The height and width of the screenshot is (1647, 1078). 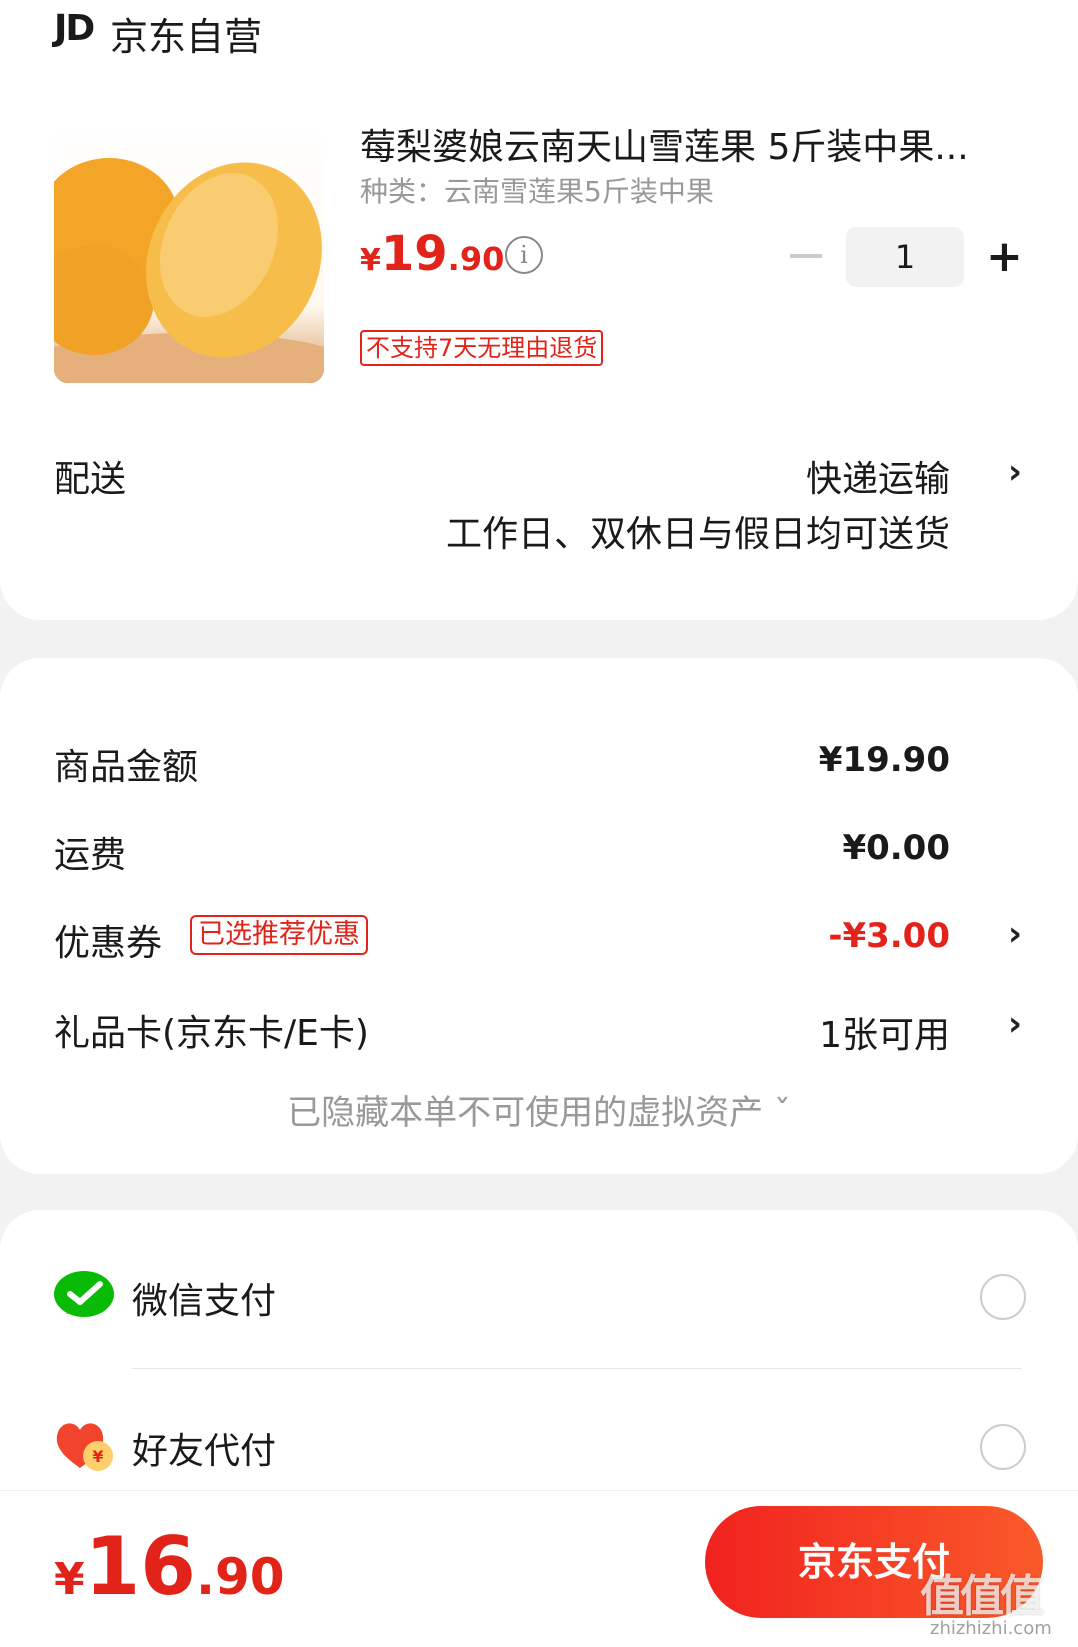 I want to click on info-icon: i, so click(x=524, y=255).